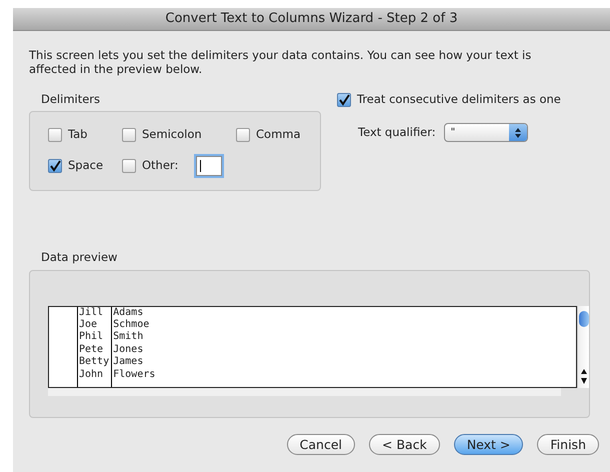  I want to click on vertical-scrollbar, so click(583, 347).